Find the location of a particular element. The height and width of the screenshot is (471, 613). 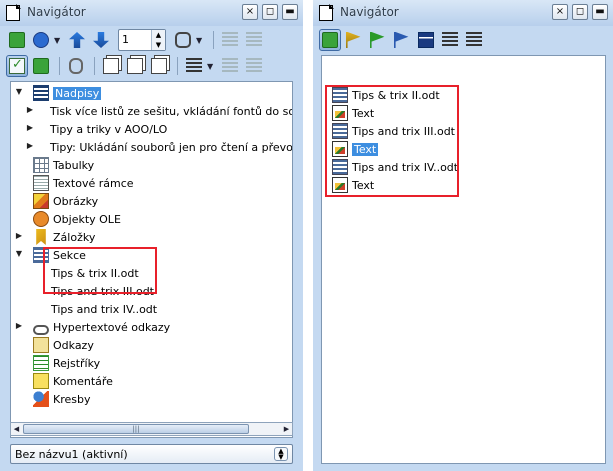

promote-level-button is located at coordinates (230, 40).